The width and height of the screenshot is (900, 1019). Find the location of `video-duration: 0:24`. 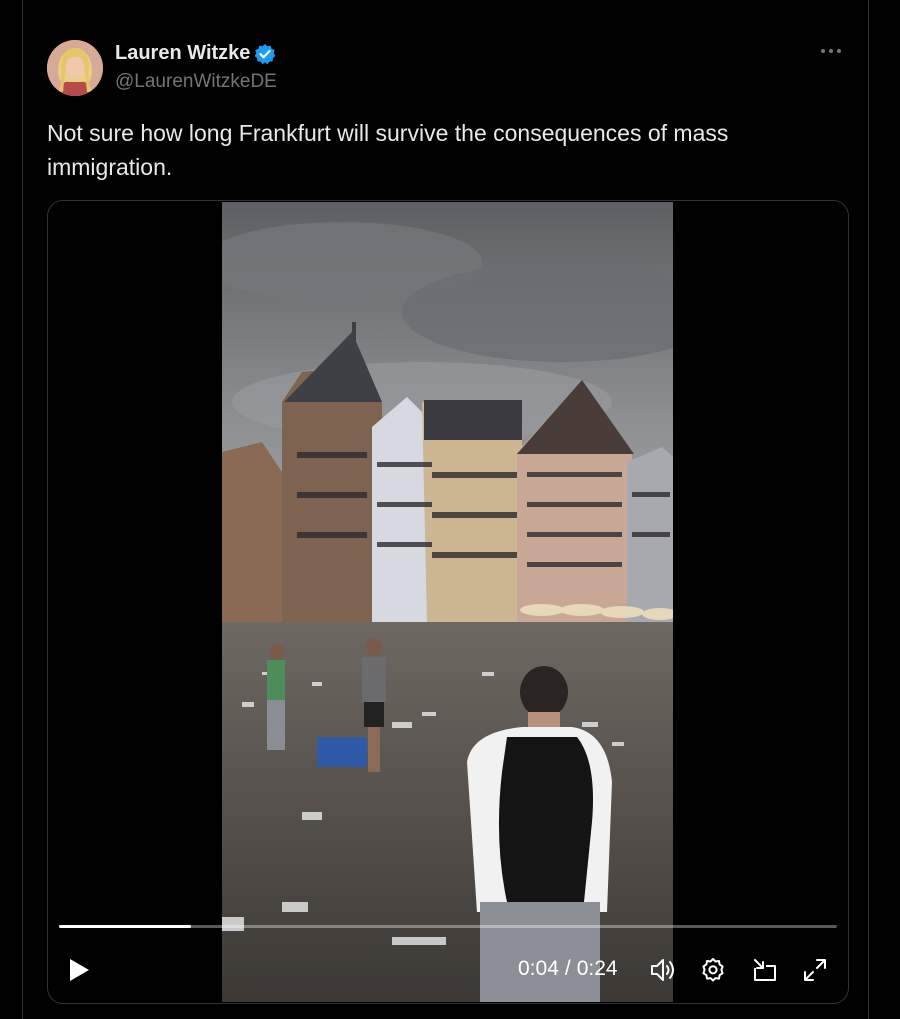

video-duration: 0:24 is located at coordinates (597, 968).